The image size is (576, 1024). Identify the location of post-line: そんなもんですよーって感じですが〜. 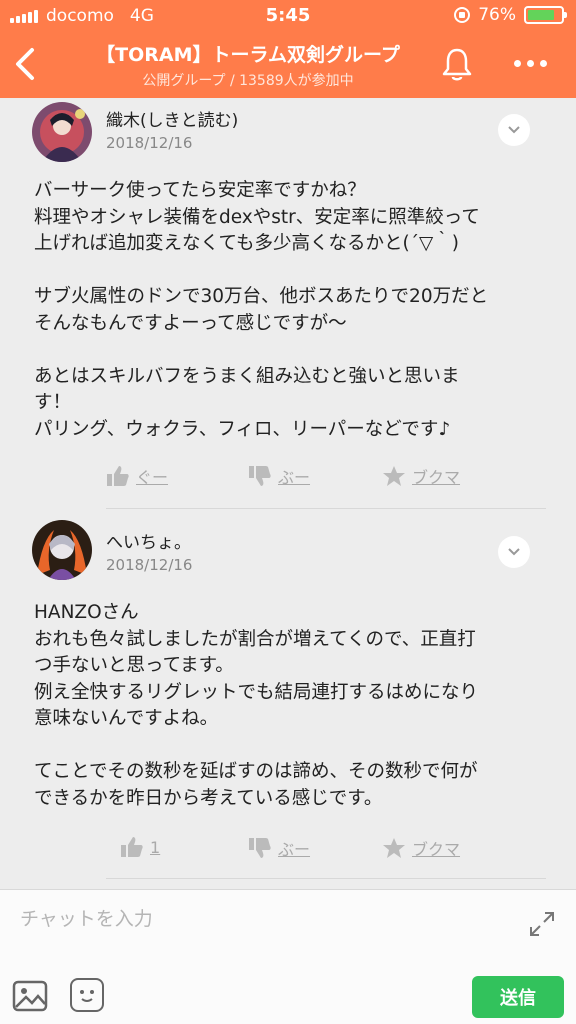
(190, 323).